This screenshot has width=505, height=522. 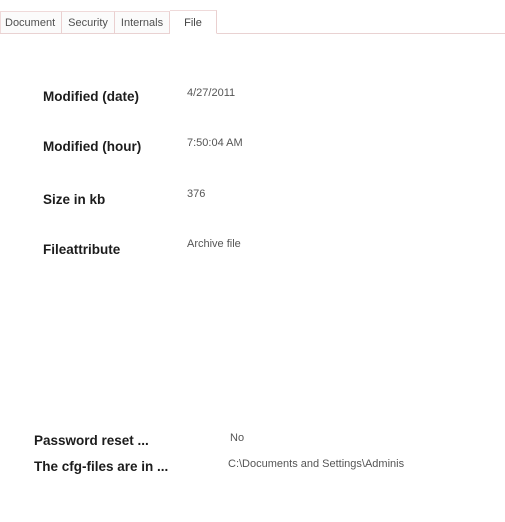 What do you see at coordinates (92, 146) in the screenshot?
I see `modified-hour-label: Modified (hour)` at bounding box center [92, 146].